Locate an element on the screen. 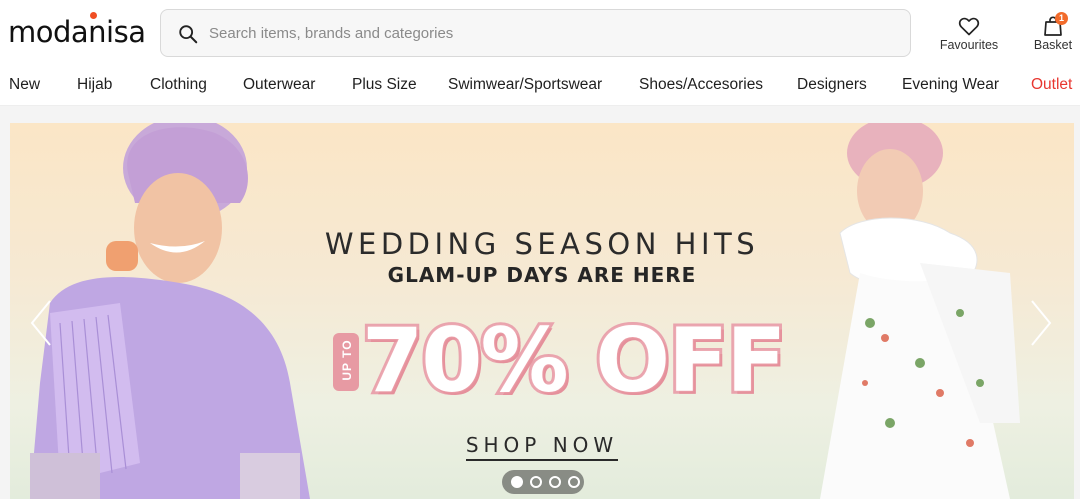 The image size is (1080, 499). nav-item-designers: Designers is located at coordinates (832, 85).